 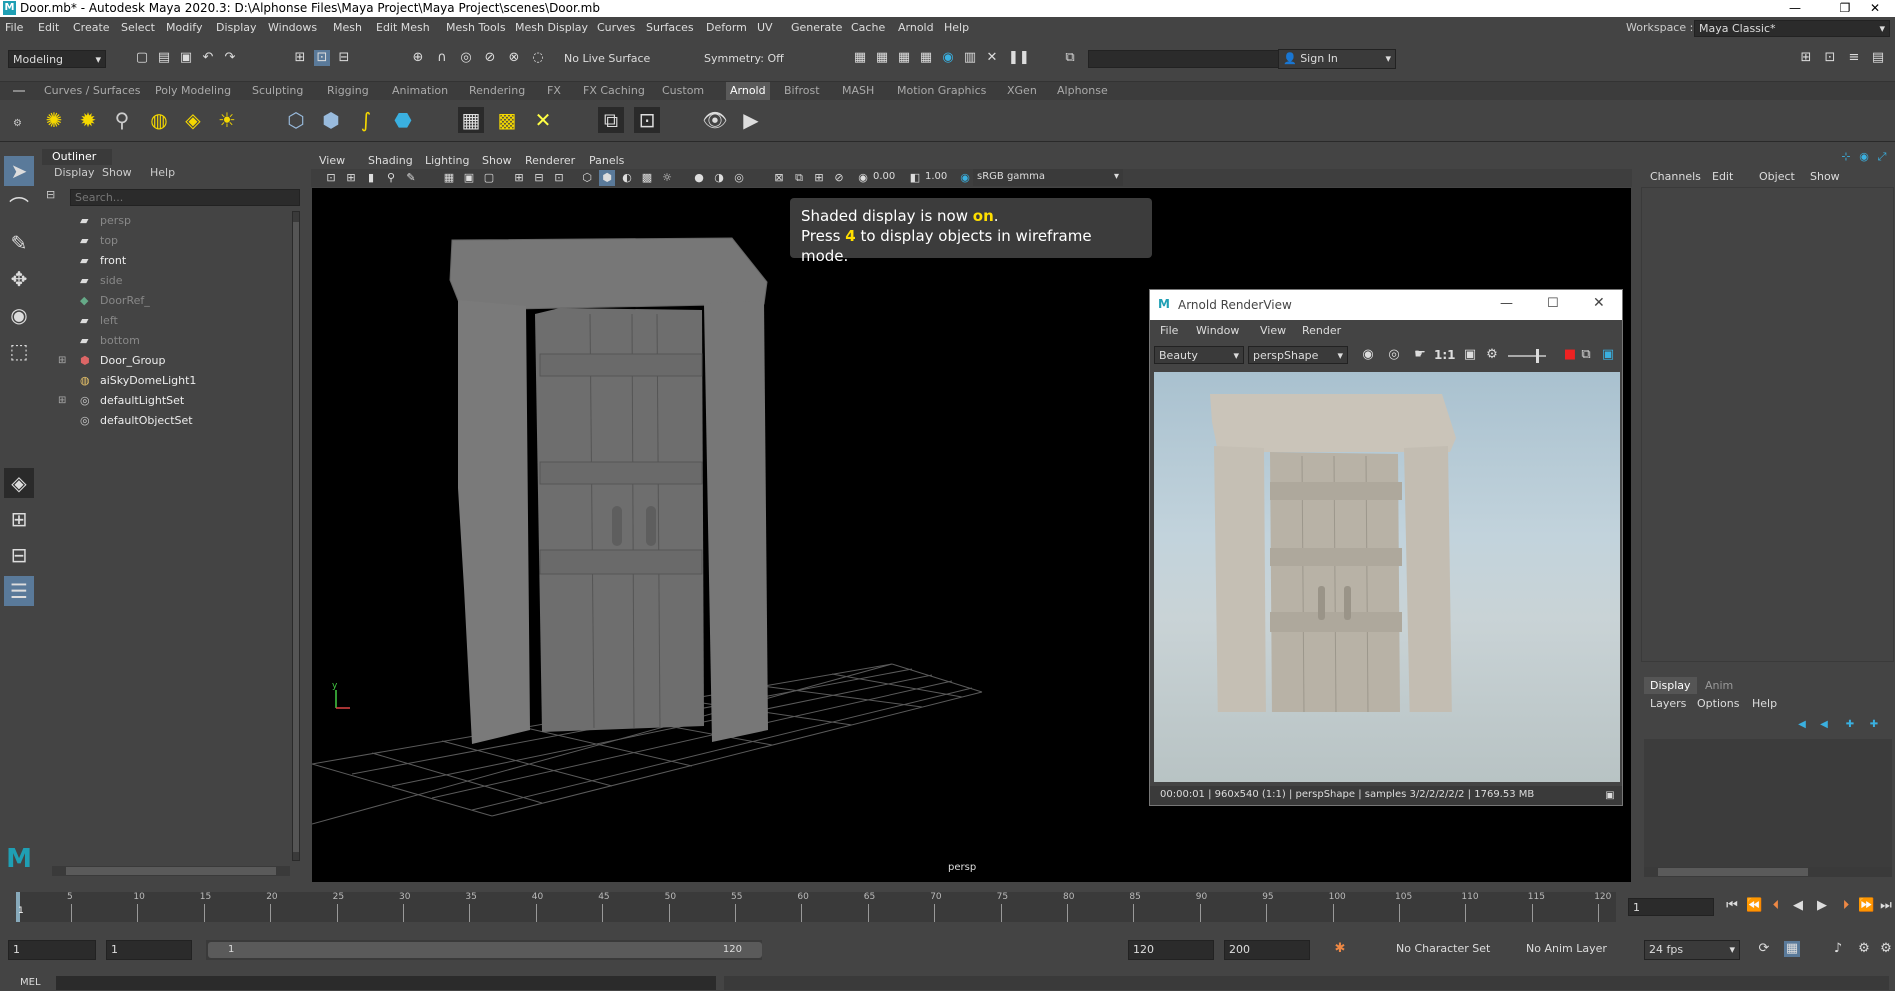 I want to click on expand-icon: ⊞, so click(x=62, y=401).